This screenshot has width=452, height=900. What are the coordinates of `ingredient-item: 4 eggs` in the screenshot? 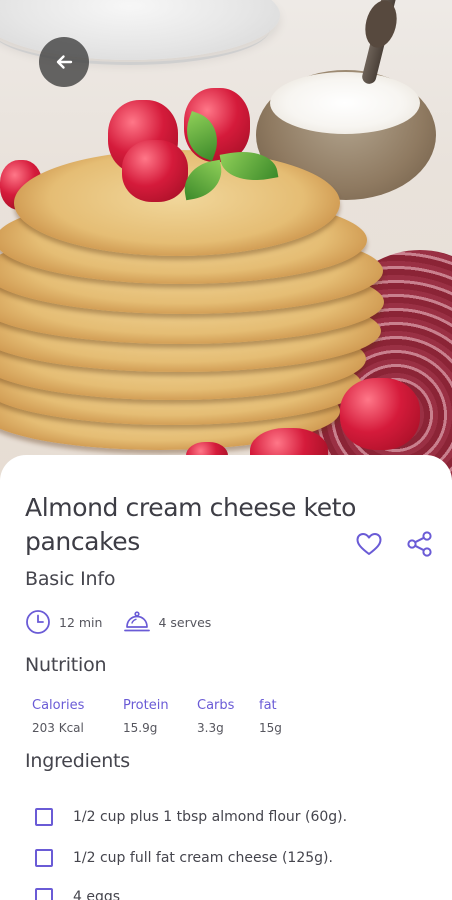 It's located at (77, 894).